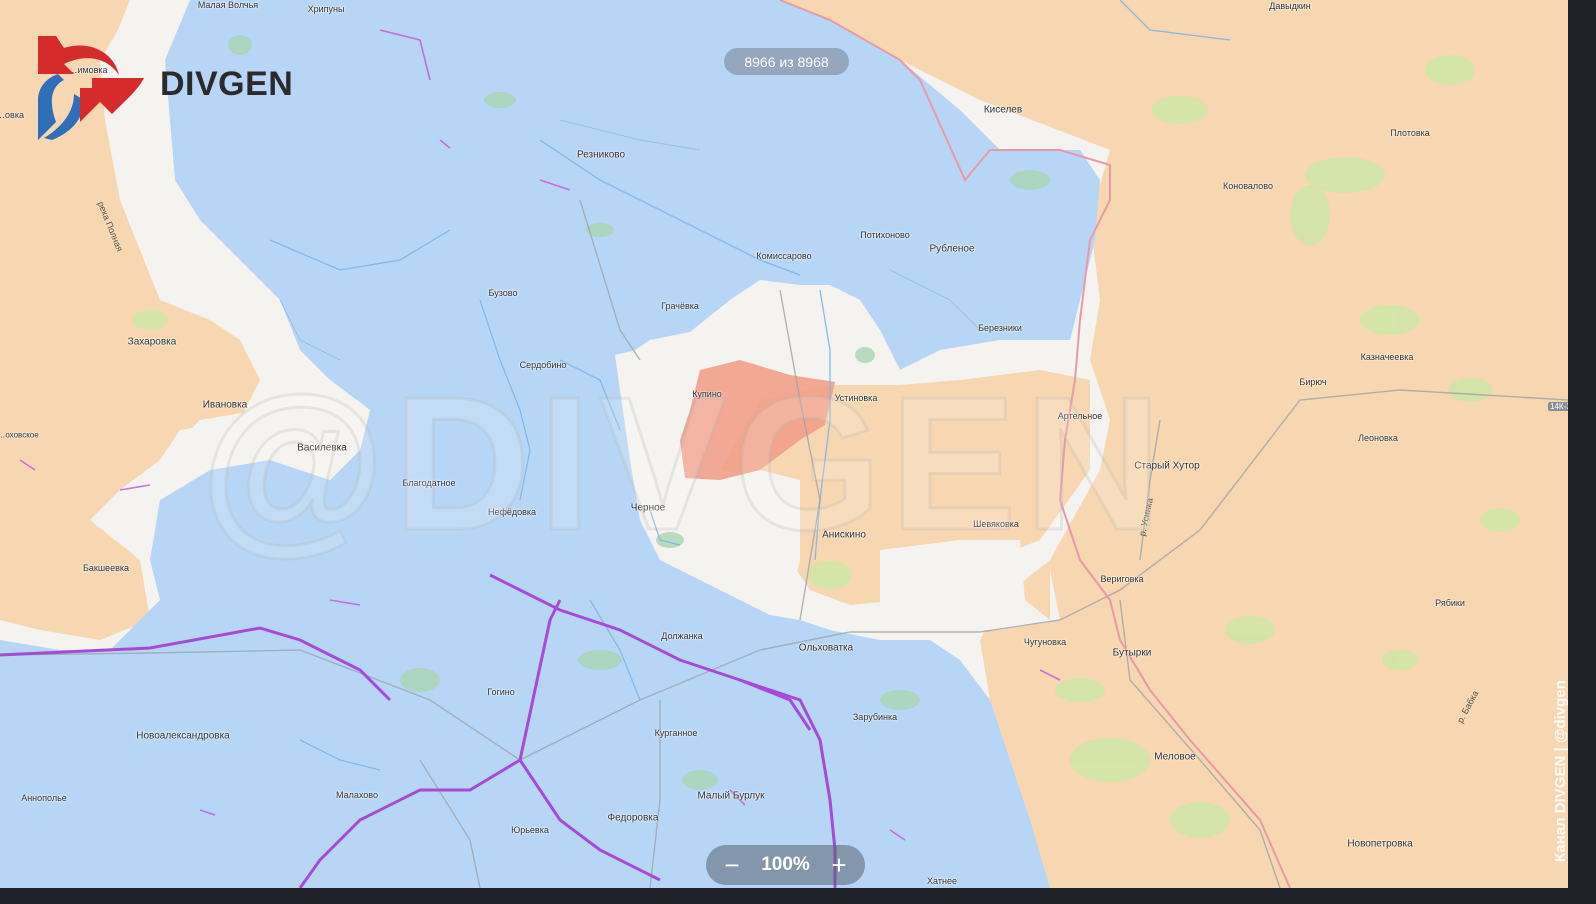 The image size is (1596, 904). I want to click on place-label: Новопетровка, so click(1380, 844).